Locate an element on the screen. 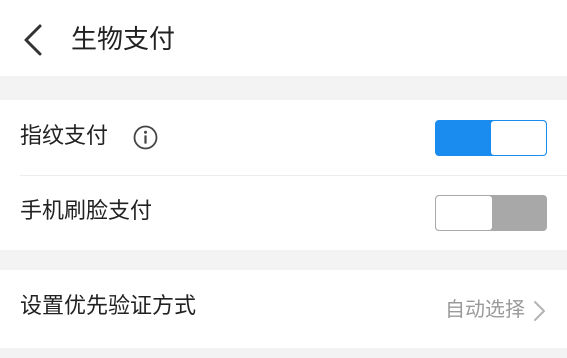  page-title: 生物支付 is located at coordinates (123, 40).